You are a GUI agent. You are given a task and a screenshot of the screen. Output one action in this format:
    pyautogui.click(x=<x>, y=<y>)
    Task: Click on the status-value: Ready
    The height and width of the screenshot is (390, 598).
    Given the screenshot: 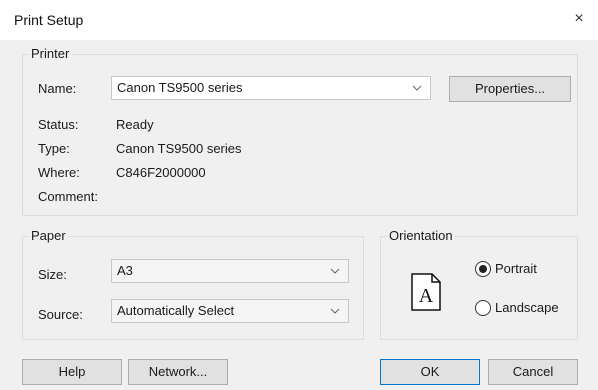 What is the action you would take?
    pyautogui.click(x=135, y=124)
    